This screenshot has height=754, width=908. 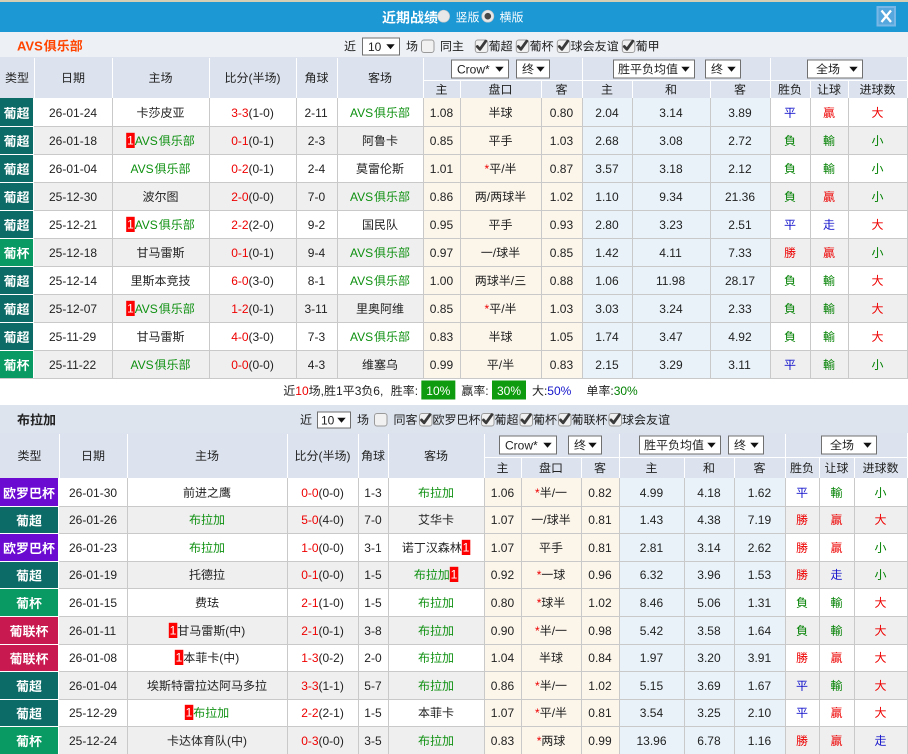 I want to click on svg-text: 0.80, so click(x=562, y=113).